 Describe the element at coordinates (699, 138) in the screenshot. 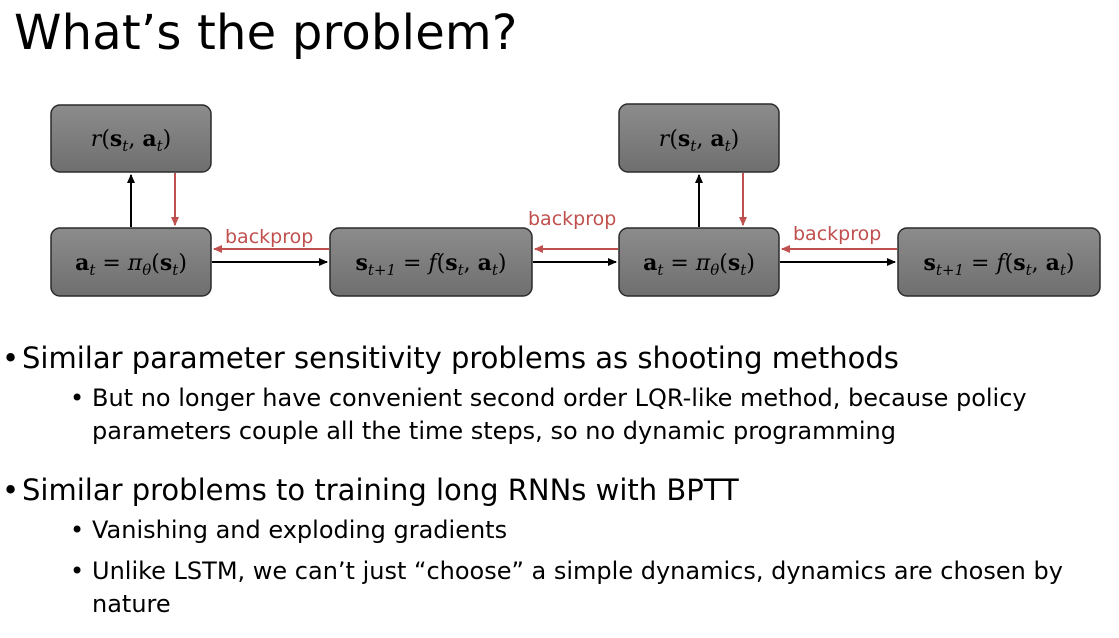

I see `node-reward-2: r(st, at)` at that location.